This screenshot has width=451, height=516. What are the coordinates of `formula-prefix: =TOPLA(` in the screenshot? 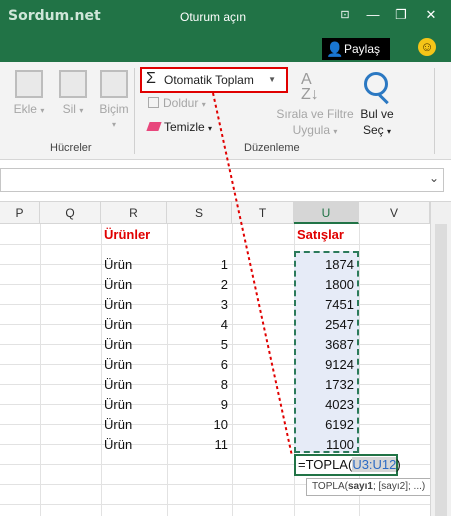 It's located at (325, 464).